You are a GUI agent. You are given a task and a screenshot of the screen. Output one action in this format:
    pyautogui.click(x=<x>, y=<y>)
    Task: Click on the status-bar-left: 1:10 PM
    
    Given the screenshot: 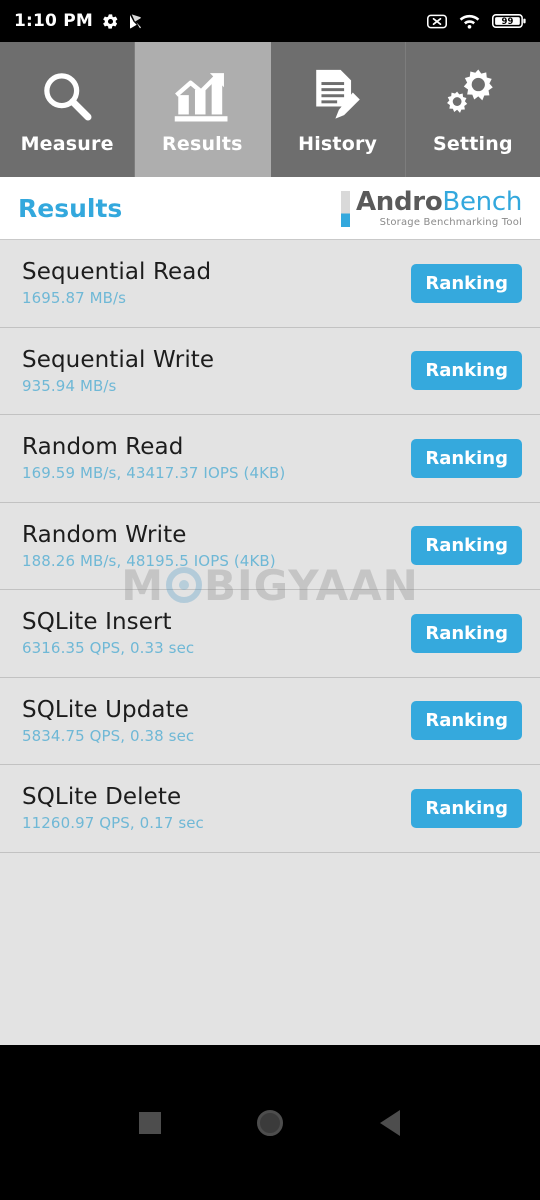 What is the action you would take?
    pyautogui.click(x=79, y=21)
    